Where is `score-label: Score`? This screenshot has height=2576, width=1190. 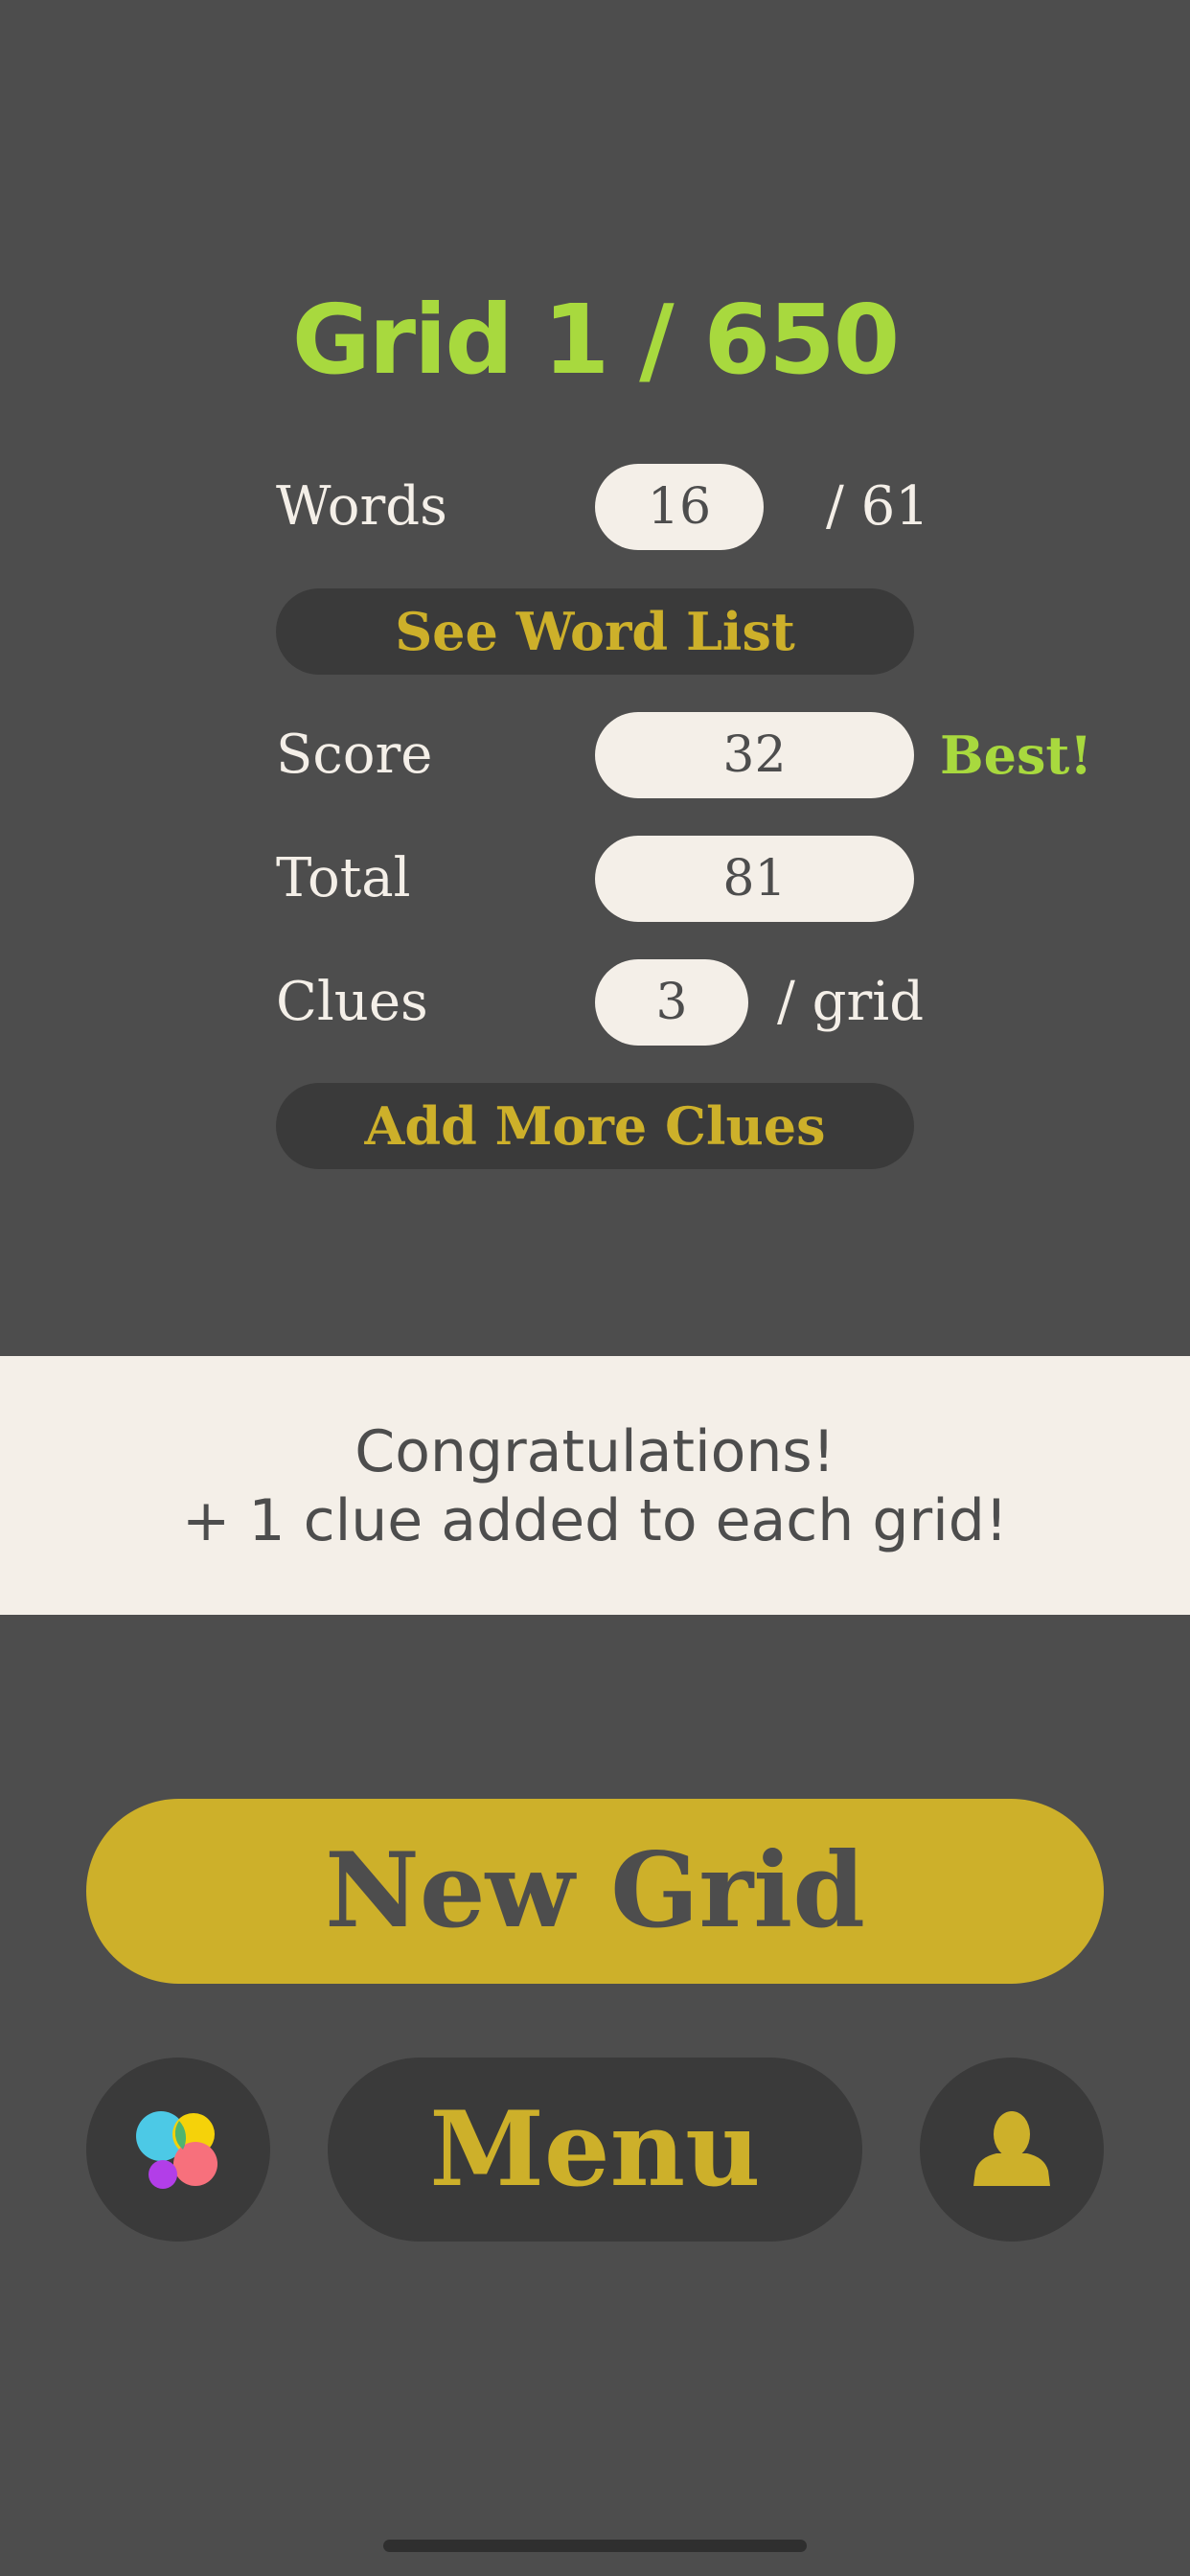
score-label: Score is located at coordinates (355, 755).